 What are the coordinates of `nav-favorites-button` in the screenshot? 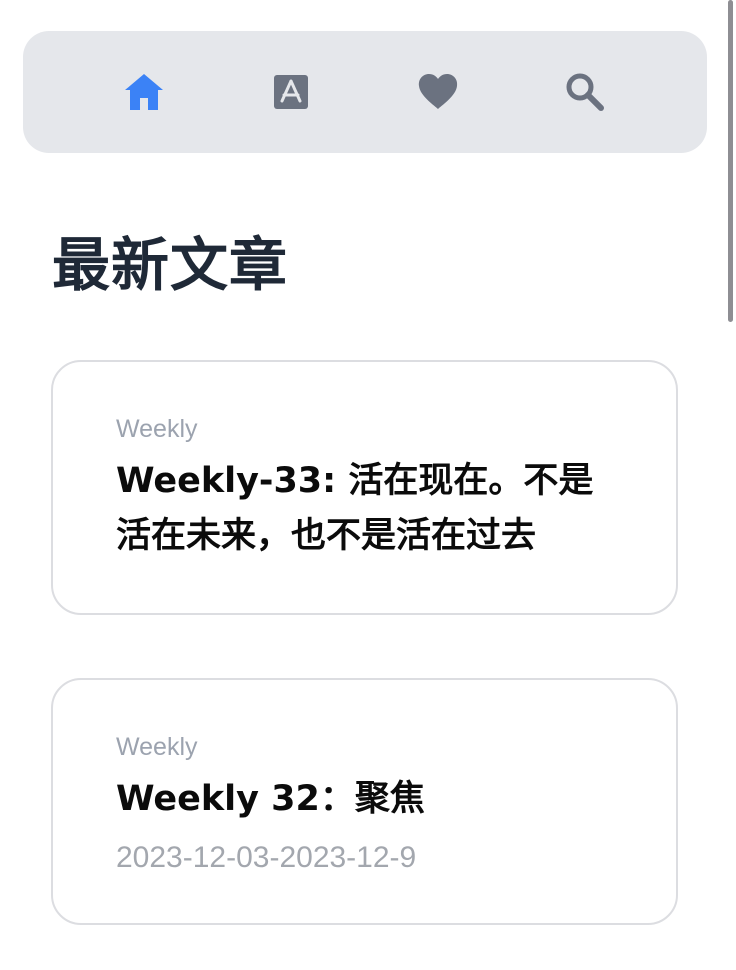 It's located at (438, 92).